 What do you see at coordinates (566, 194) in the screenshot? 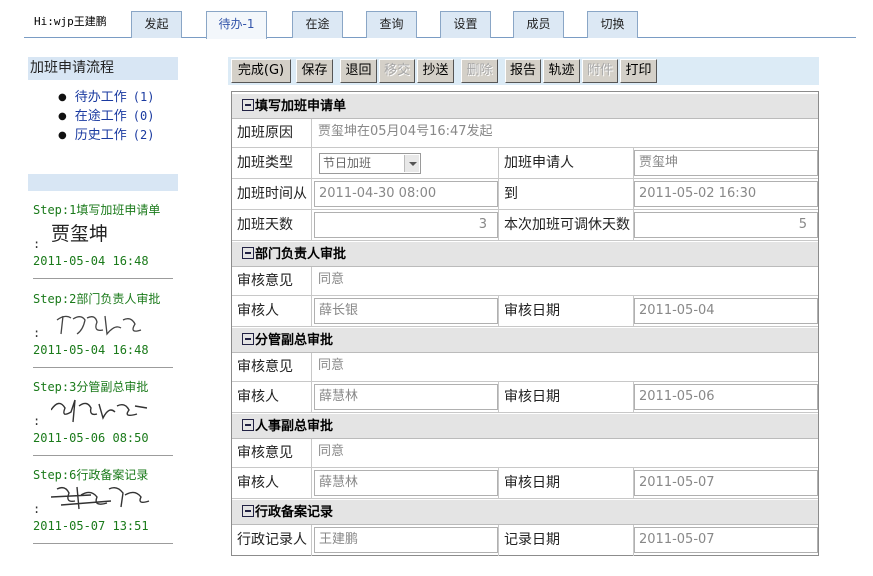
I see `time-to-label: 到` at bounding box center [566, 194].